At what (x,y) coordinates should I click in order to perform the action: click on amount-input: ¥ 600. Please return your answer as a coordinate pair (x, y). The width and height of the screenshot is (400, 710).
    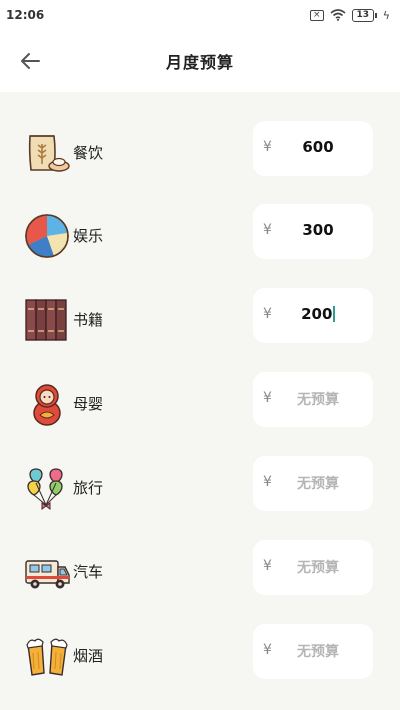
    Looking at the image, I should click on (313, 148).